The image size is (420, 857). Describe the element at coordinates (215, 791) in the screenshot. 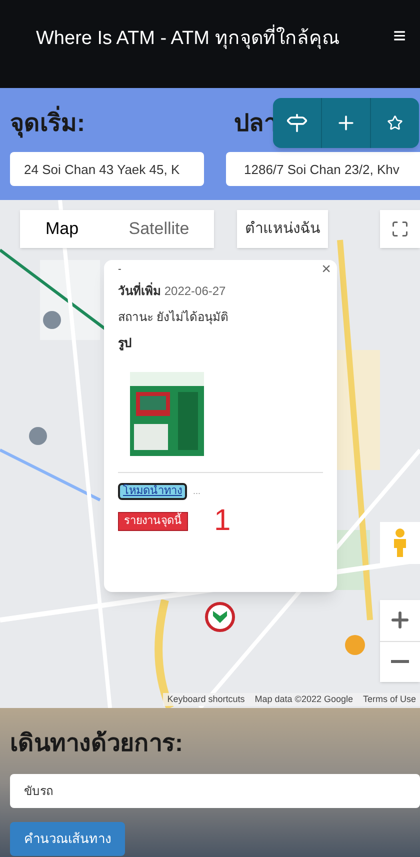

I see `travel-mode-select: ขับรถ` at that location.